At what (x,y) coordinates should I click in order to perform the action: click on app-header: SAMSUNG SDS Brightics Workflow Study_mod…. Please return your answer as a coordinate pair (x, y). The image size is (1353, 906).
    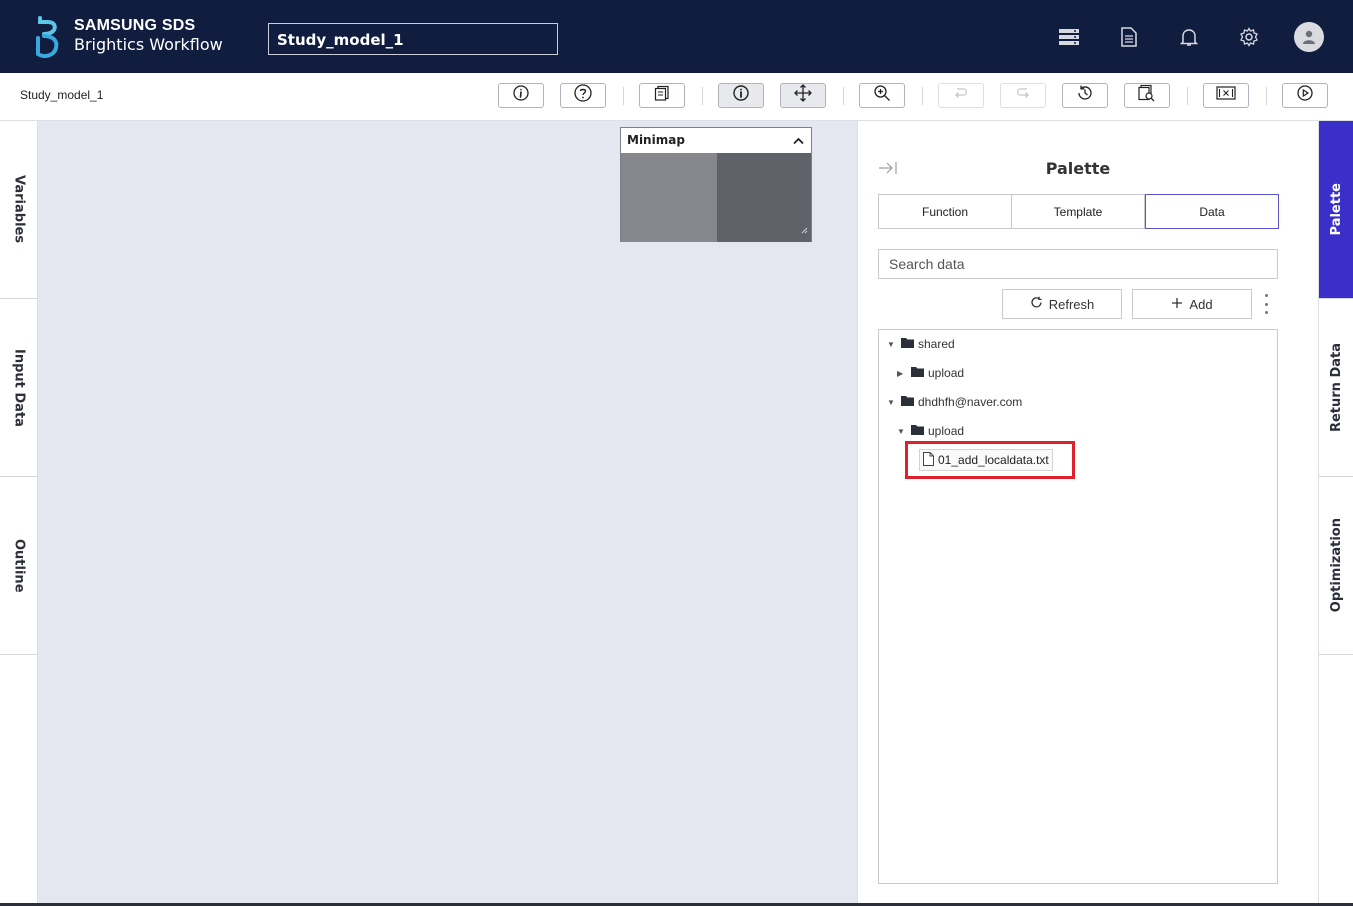
    Looking at the image, I should click on (676, 36).